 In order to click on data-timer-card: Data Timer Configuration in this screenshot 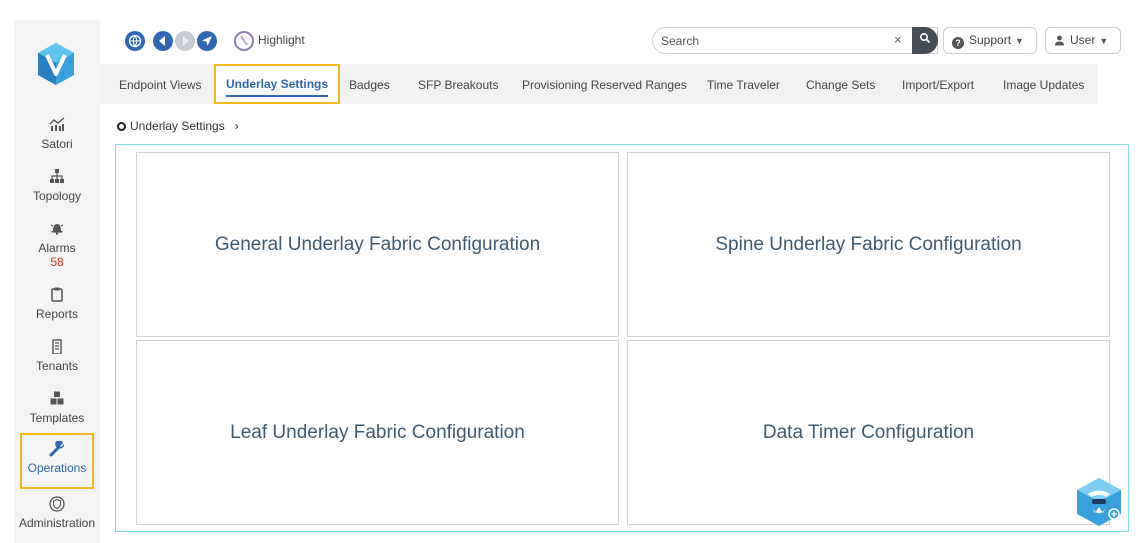, I will do `click(868, 432)`.